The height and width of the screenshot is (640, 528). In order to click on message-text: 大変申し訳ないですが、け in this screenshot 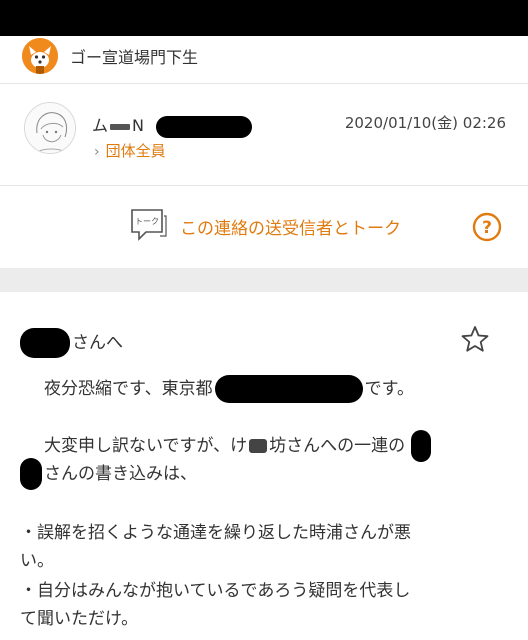, I will do `click(146, 446)`.